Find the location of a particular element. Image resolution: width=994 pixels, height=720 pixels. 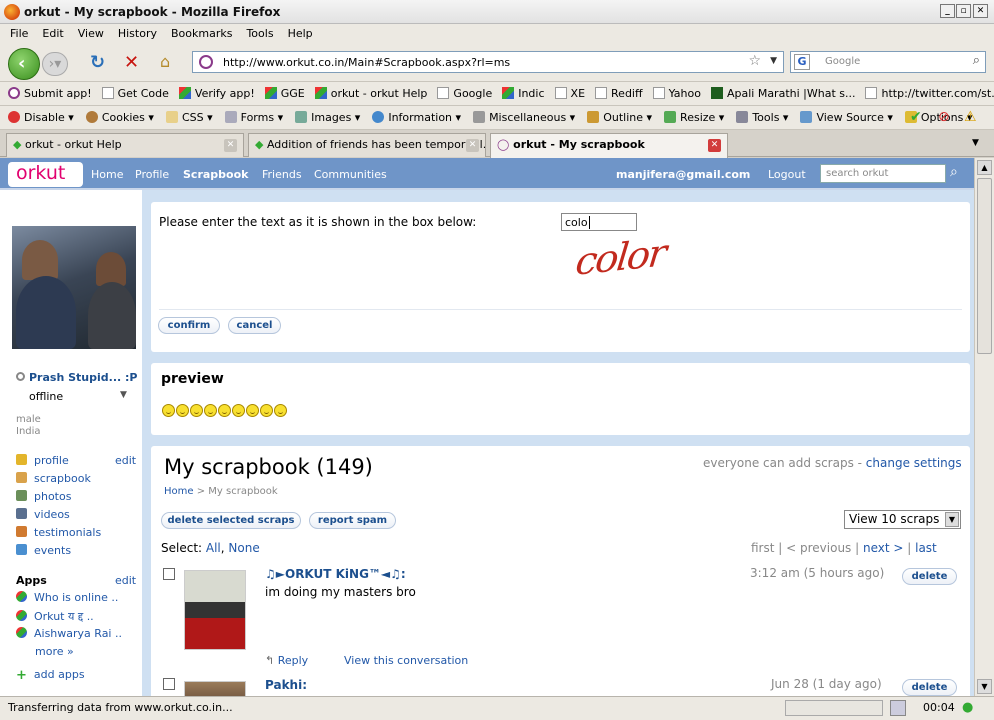

menu-file: File is located at coordinates (19, 33).